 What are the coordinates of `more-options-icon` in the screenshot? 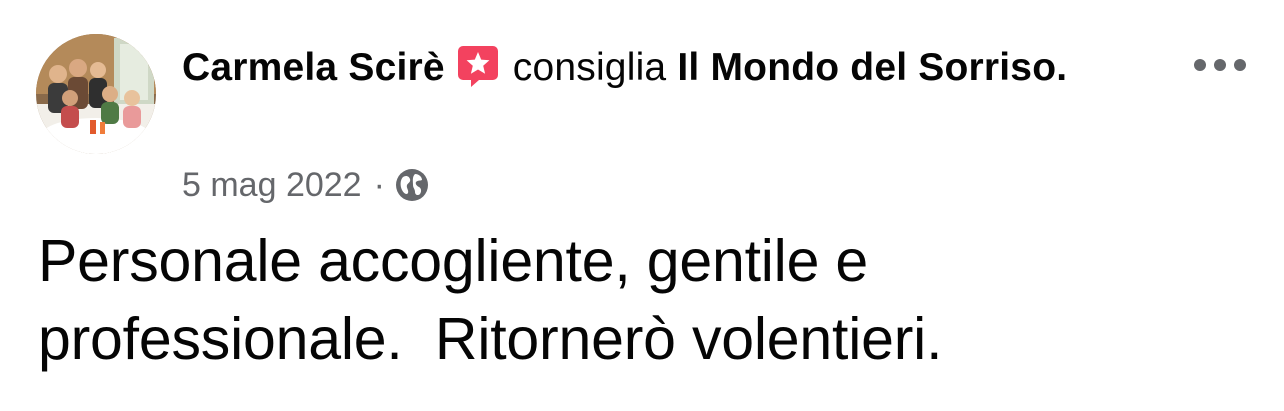 It's located at (1220, 65).